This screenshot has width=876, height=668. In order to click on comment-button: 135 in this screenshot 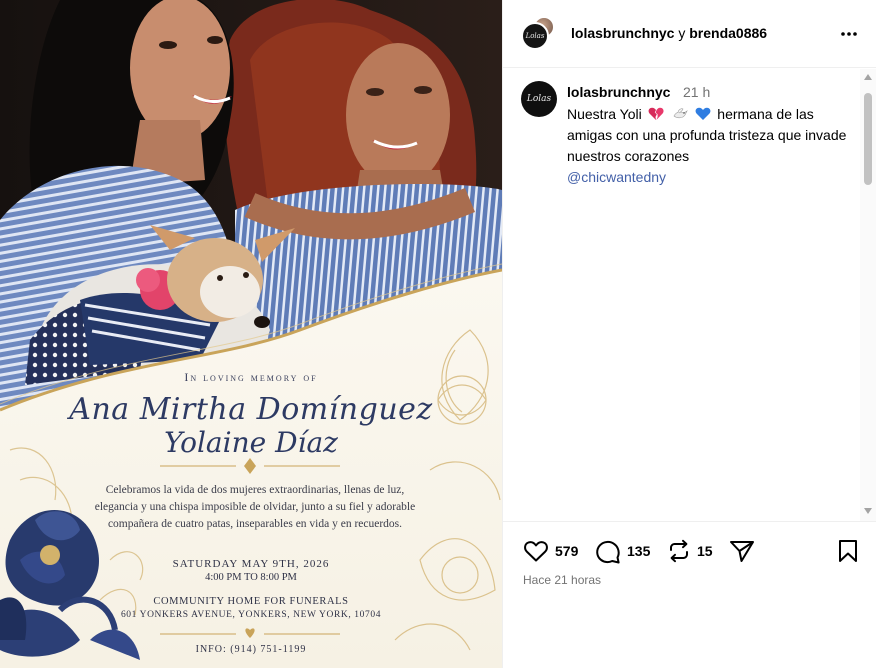, I will do `click(622, 551)`.